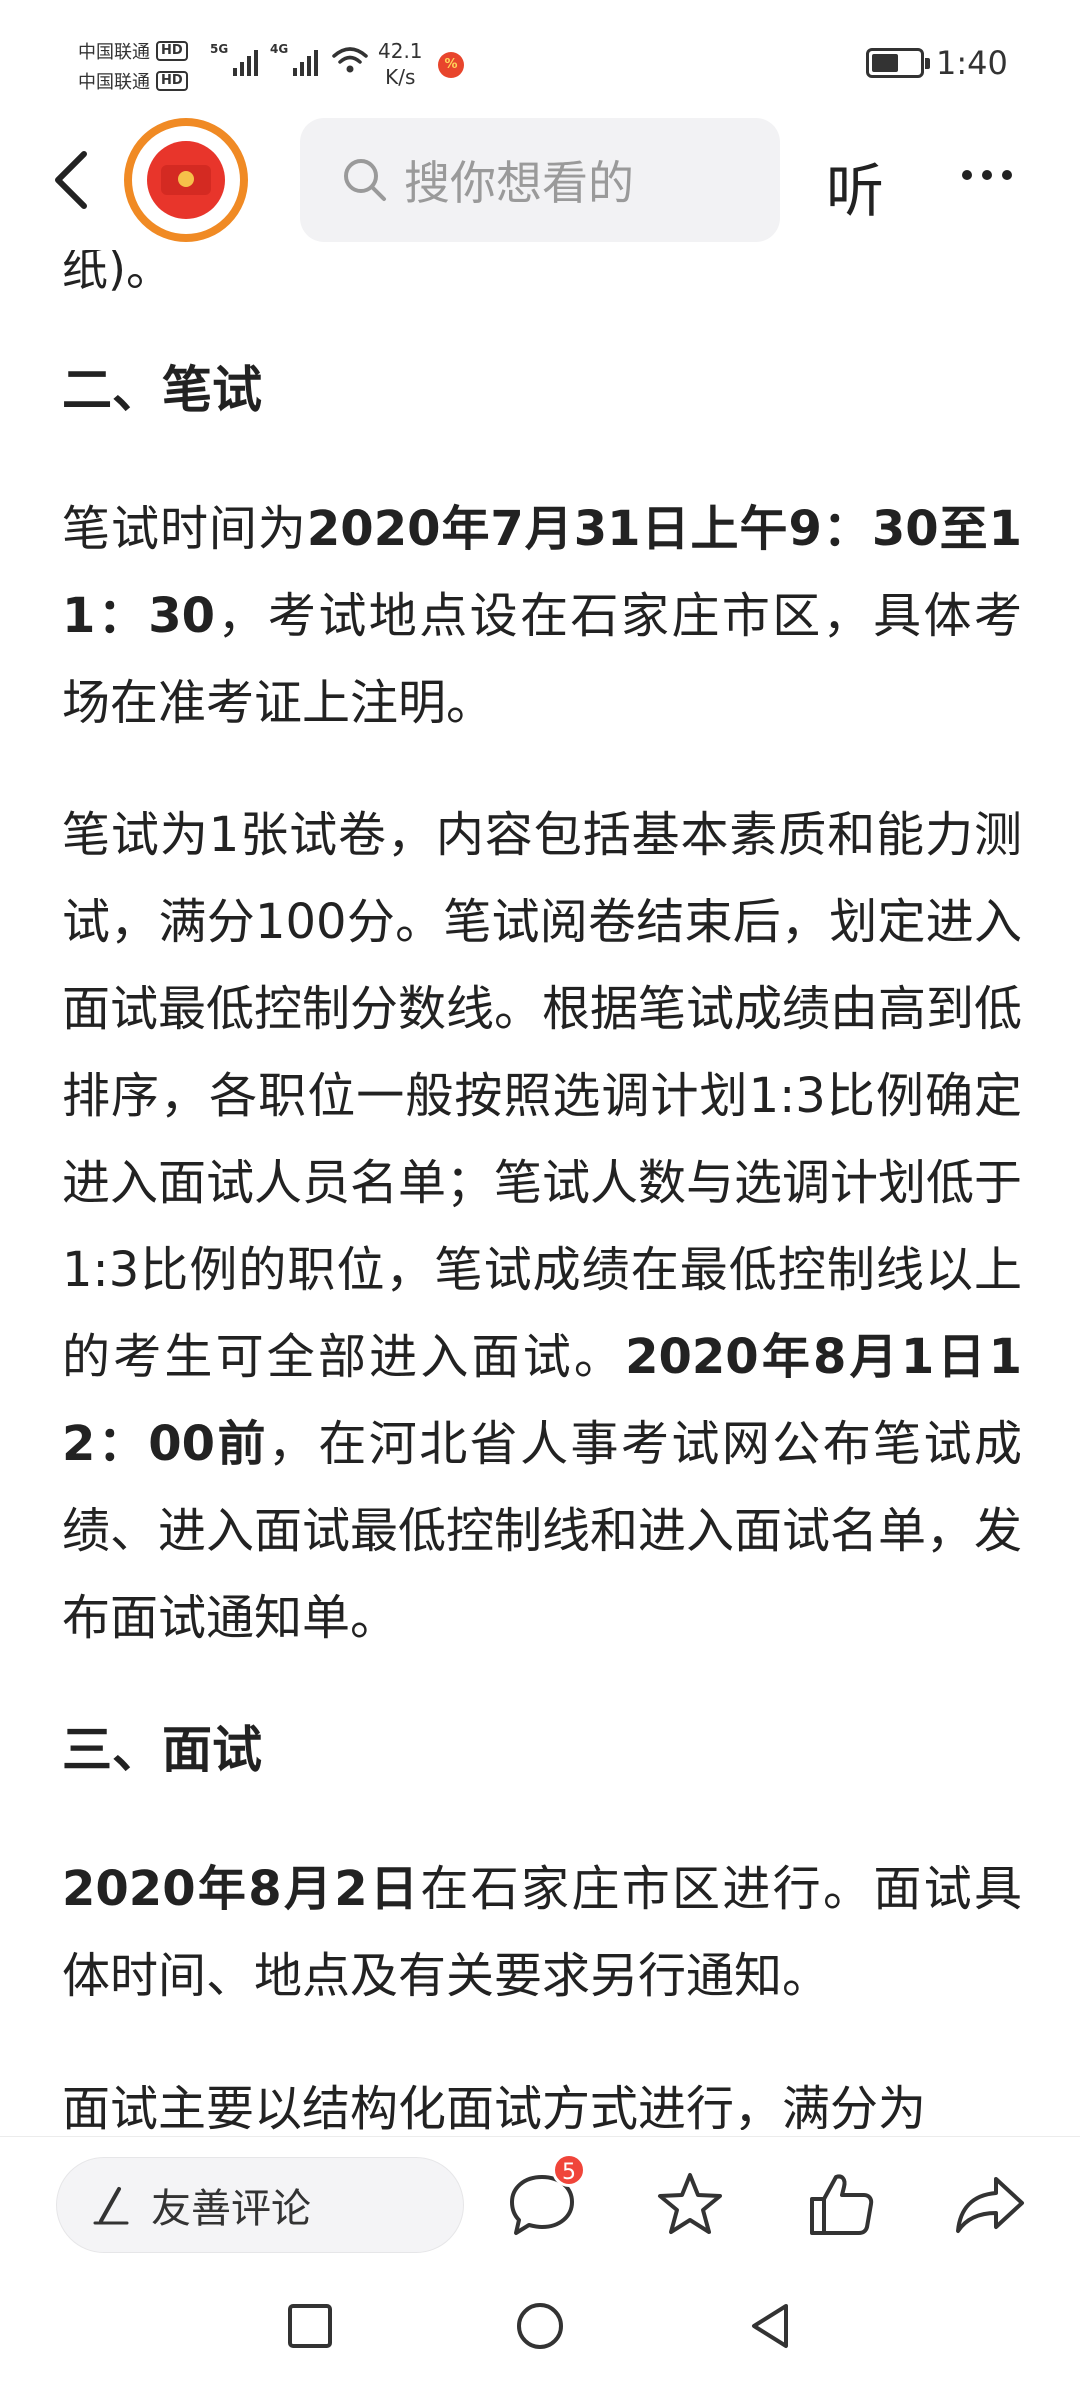 The height and width of the screenshot is (2388, 1080). Describe the element at coordinates (114, 82) in the screenshot. I see `carrier-2-label: 中国联通` at that location.